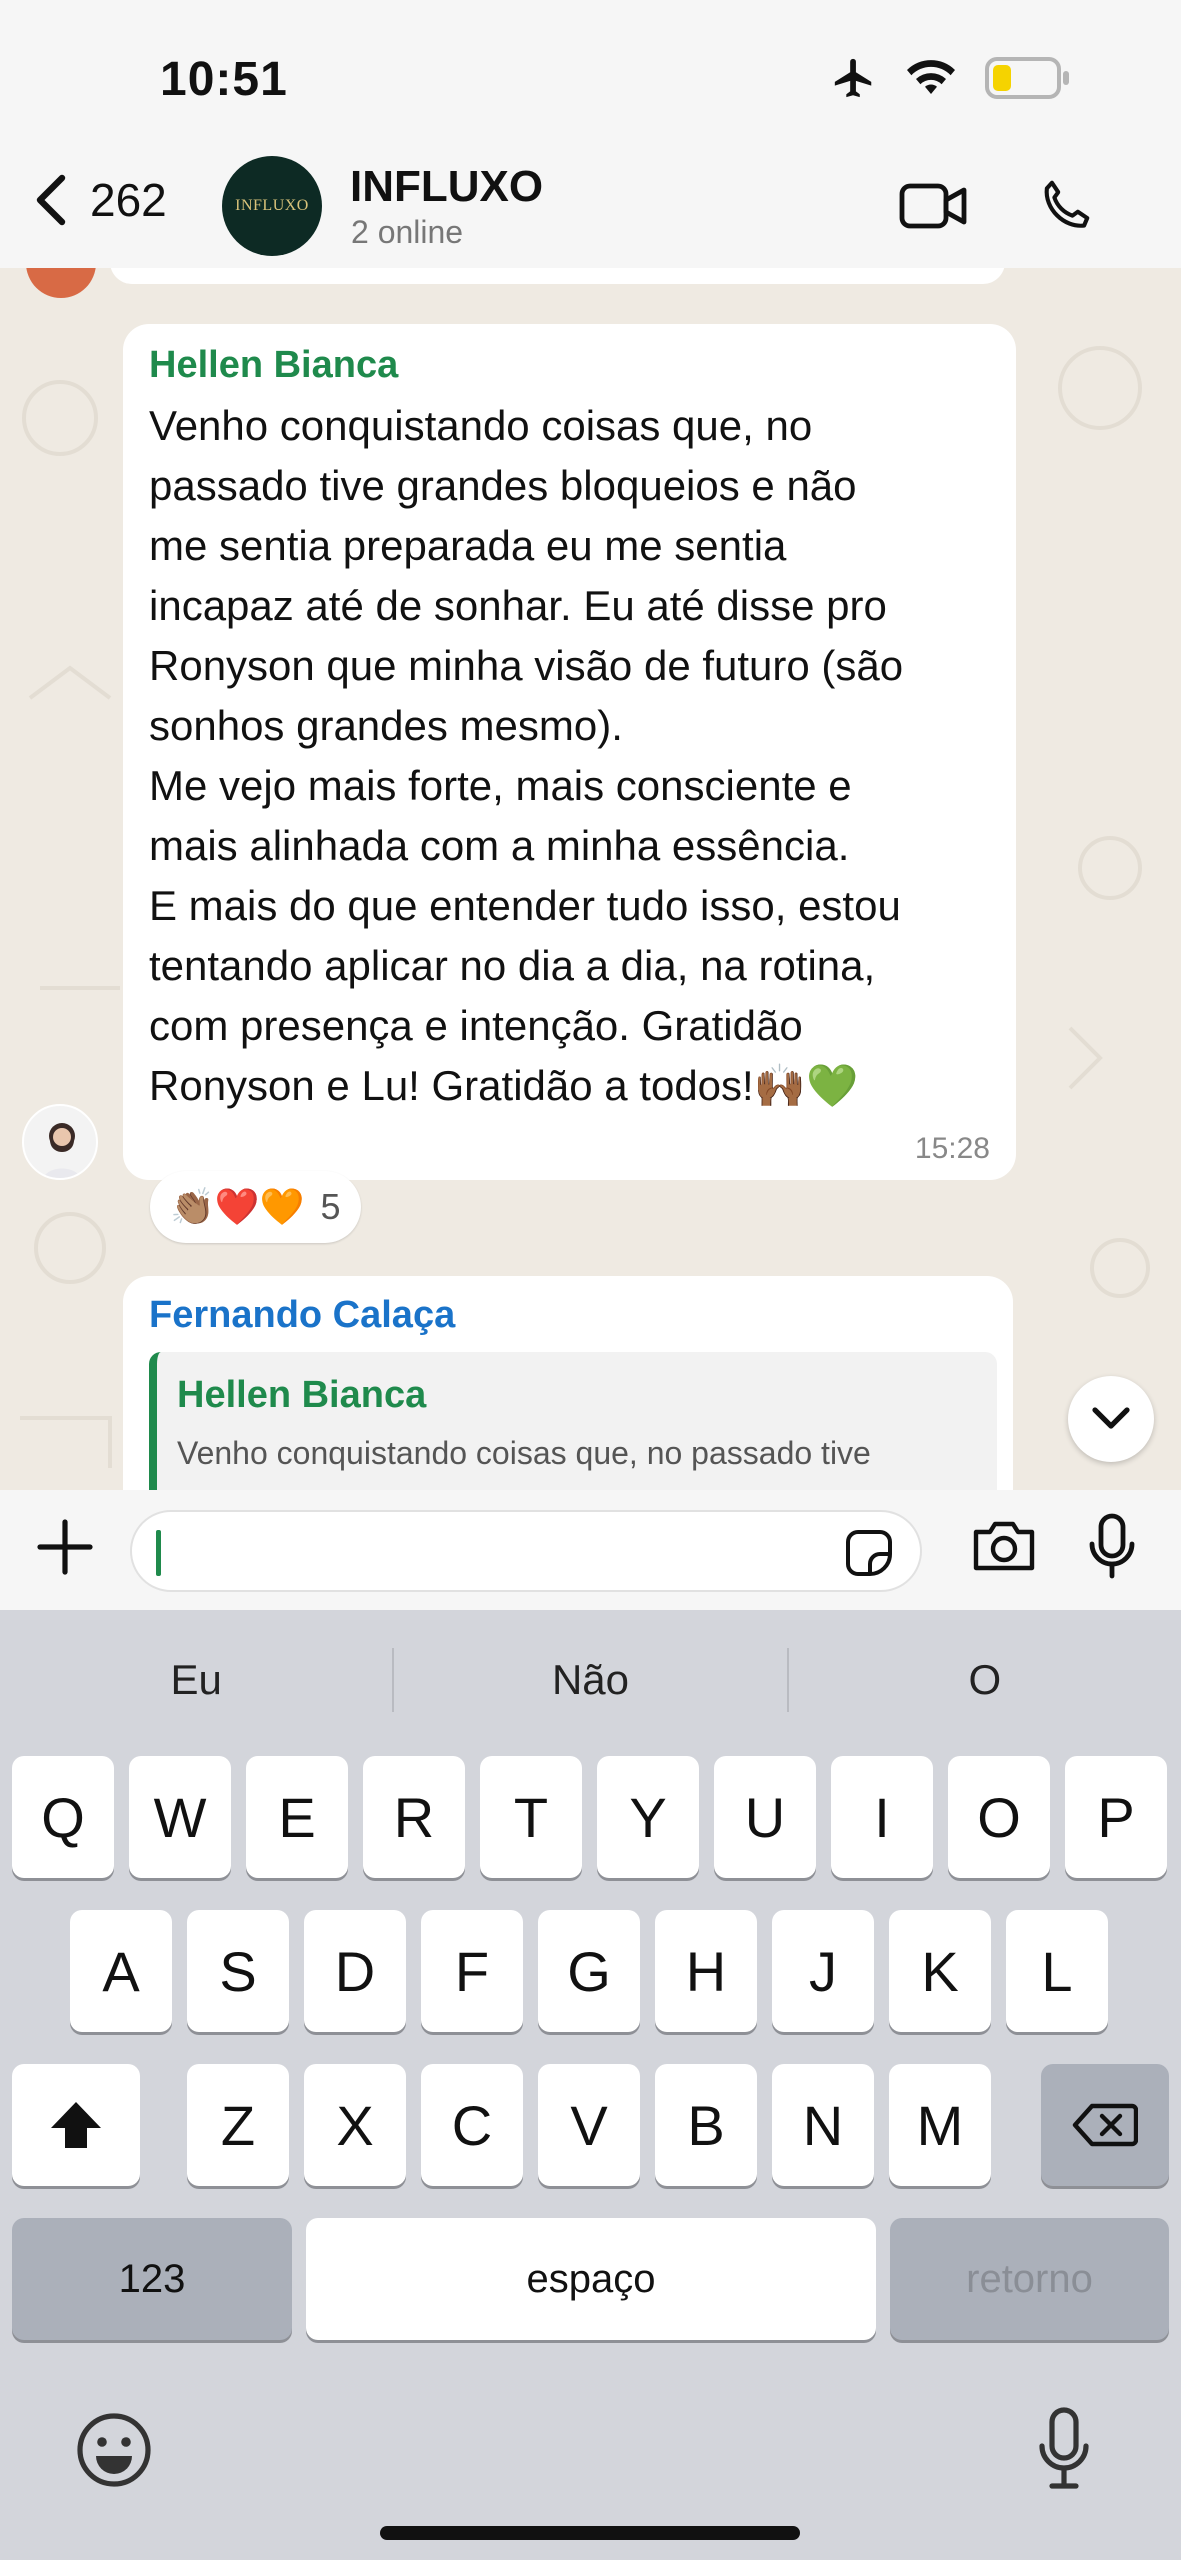 The width and height of the screenshot is (1181, 2560). Describe the element at coordinates (302, 1395) in the screenshot. I see `quoted-sender: Hellen Bianca` at that location.